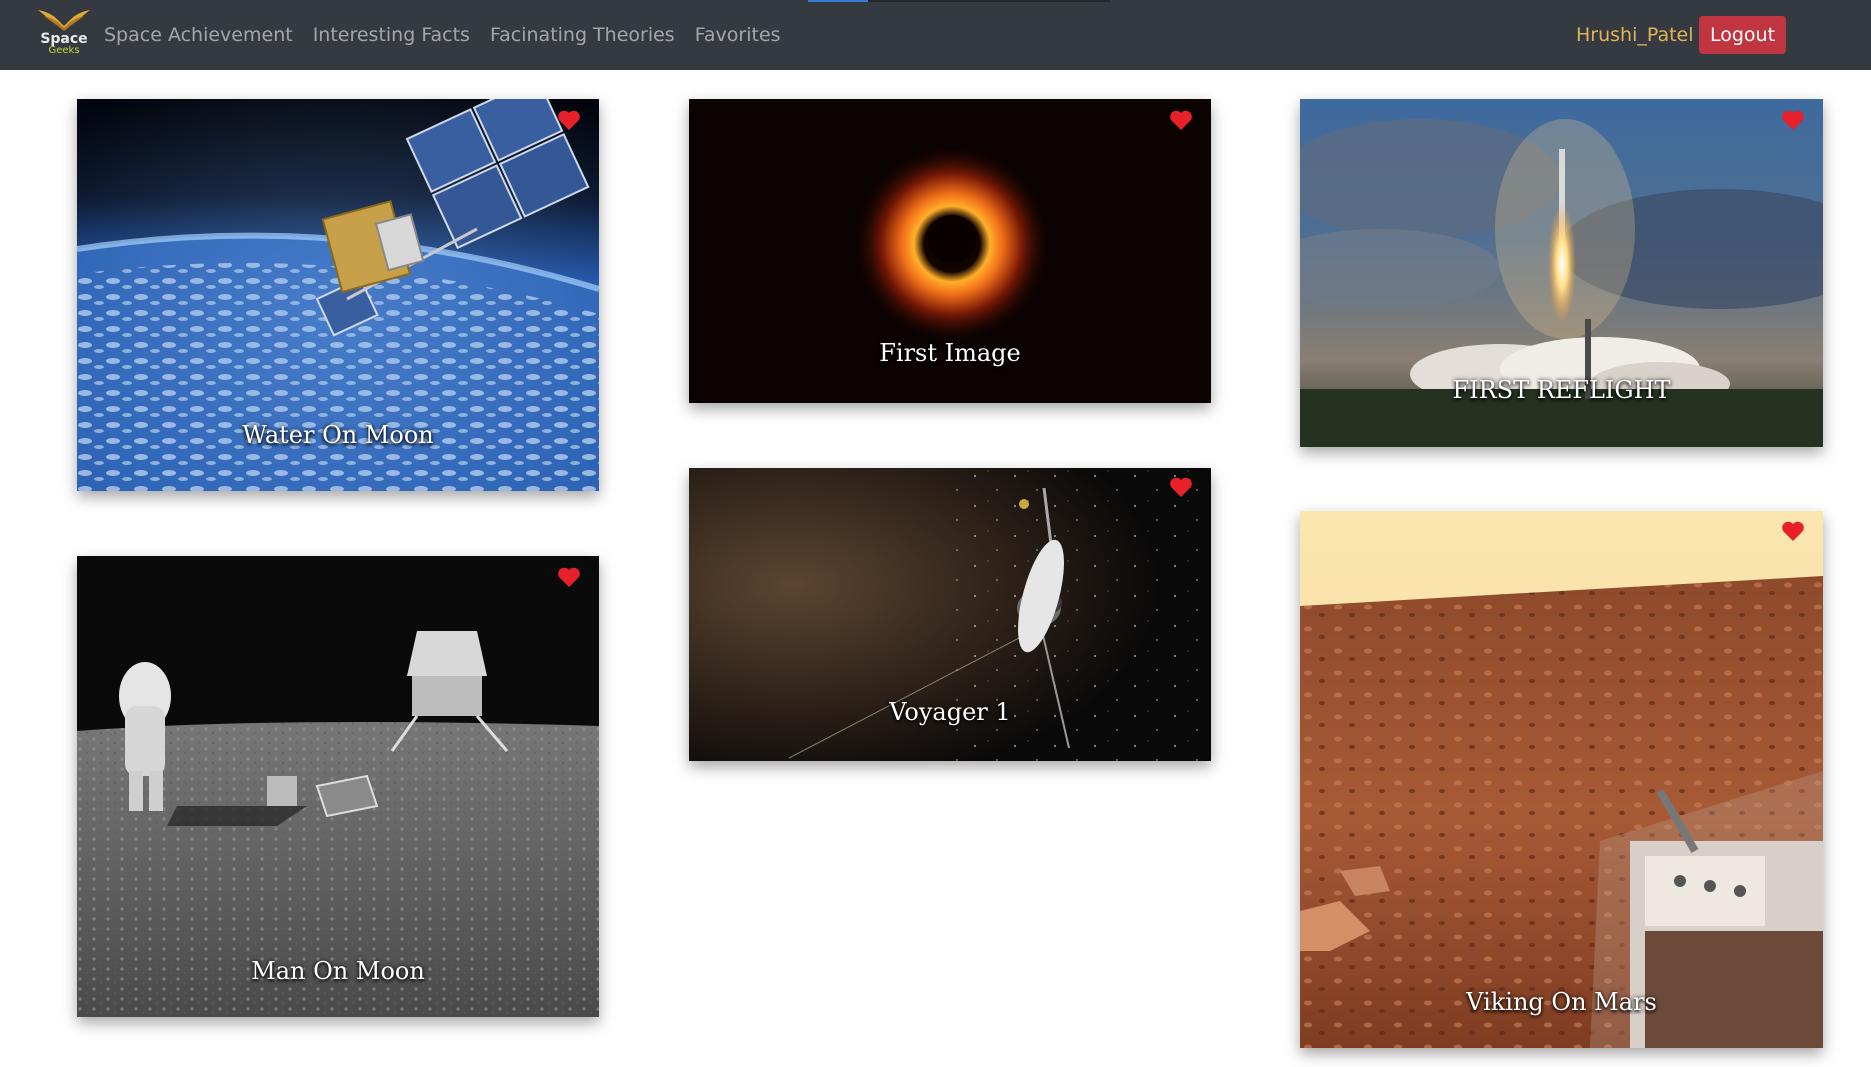 The image size is (1871, 1067). What do you see at coordinates (1561, 1002) in the screenshot?
I see `card-title: Viking On Mars` at bounding box center [1561, 1002].